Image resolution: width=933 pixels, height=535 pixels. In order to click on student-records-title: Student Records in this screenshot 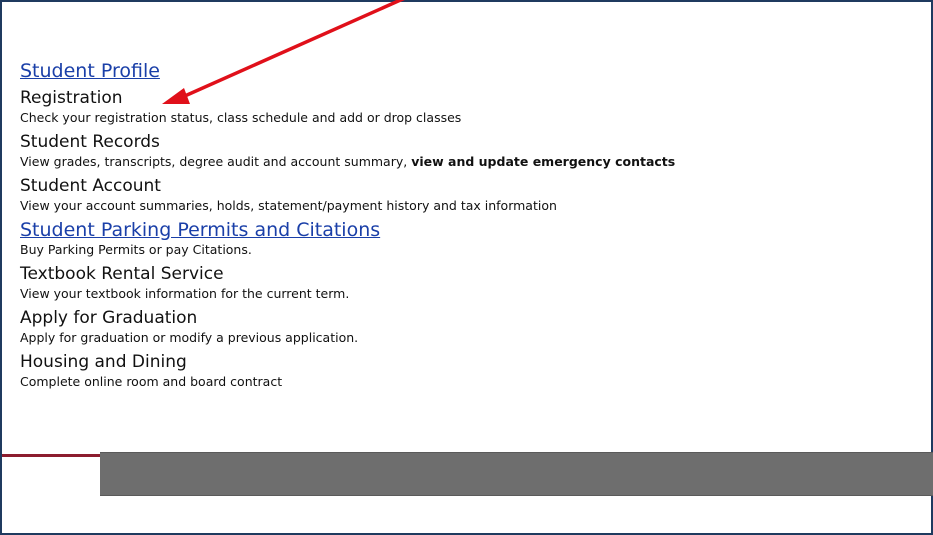, I will do `click(470, 142)`.